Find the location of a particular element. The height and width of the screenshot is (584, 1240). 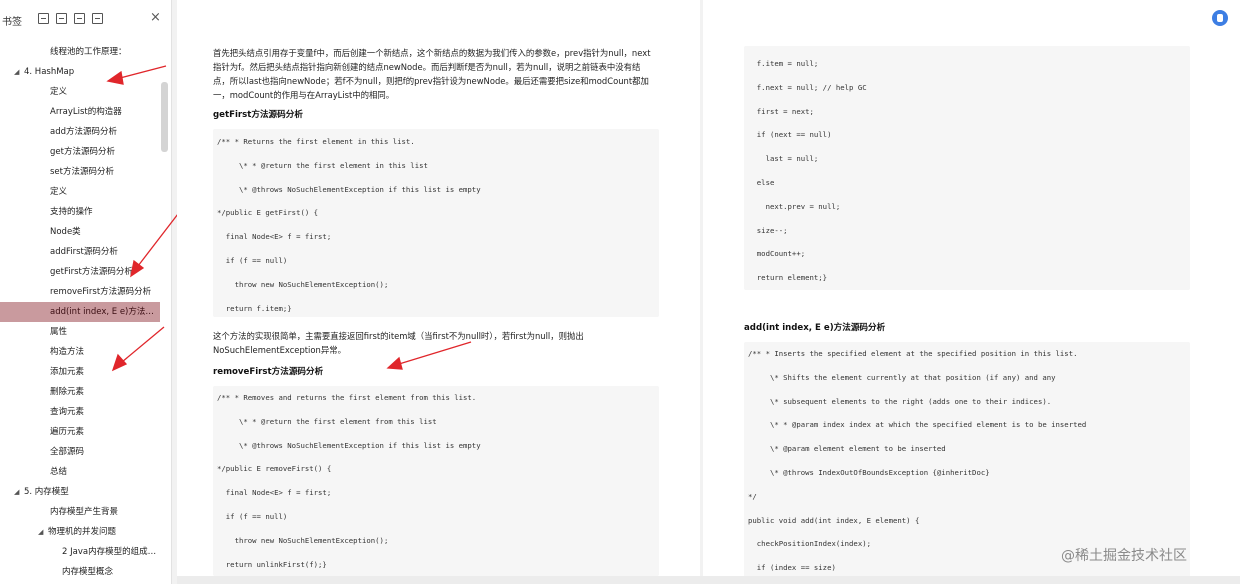

code-line: next.prev = null; is located at coordinates (794, 206).